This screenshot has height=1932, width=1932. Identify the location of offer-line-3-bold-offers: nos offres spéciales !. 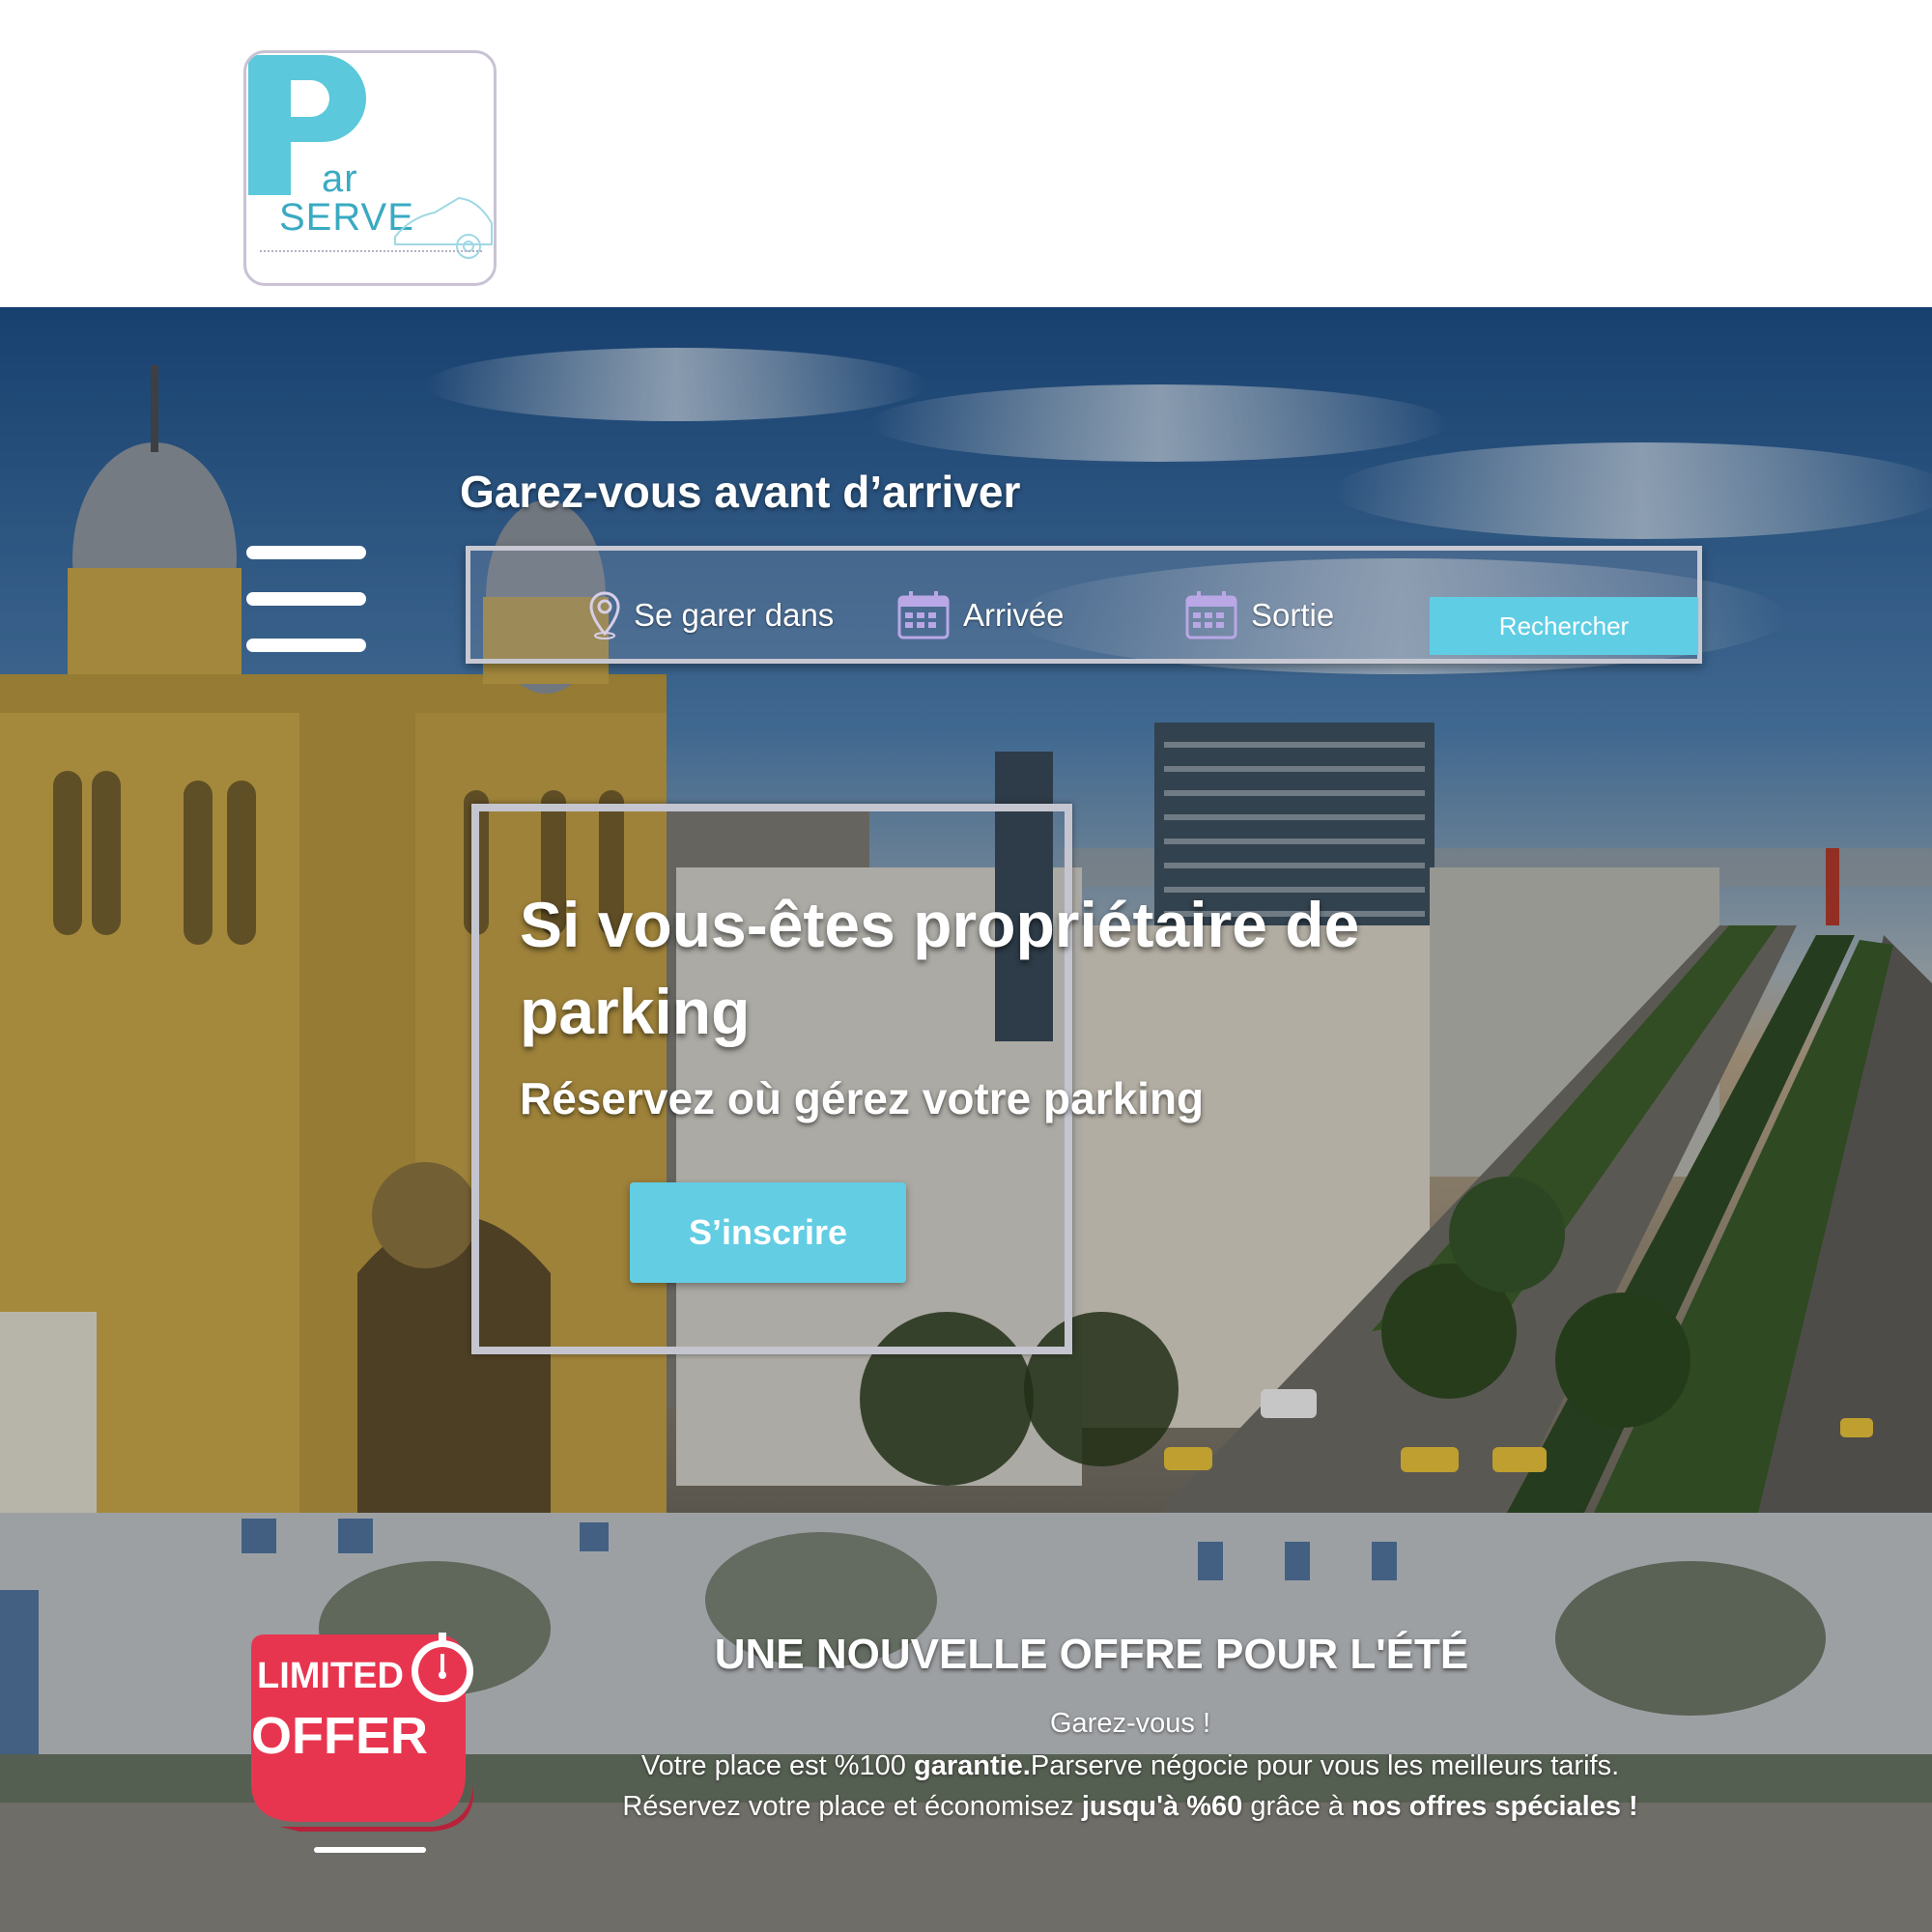
(1494, 1806).